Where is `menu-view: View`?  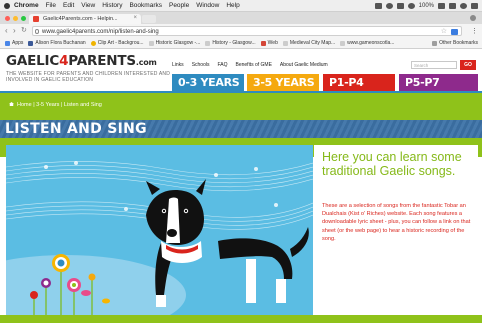
menu-view: View is located at coordinates (88, 5).